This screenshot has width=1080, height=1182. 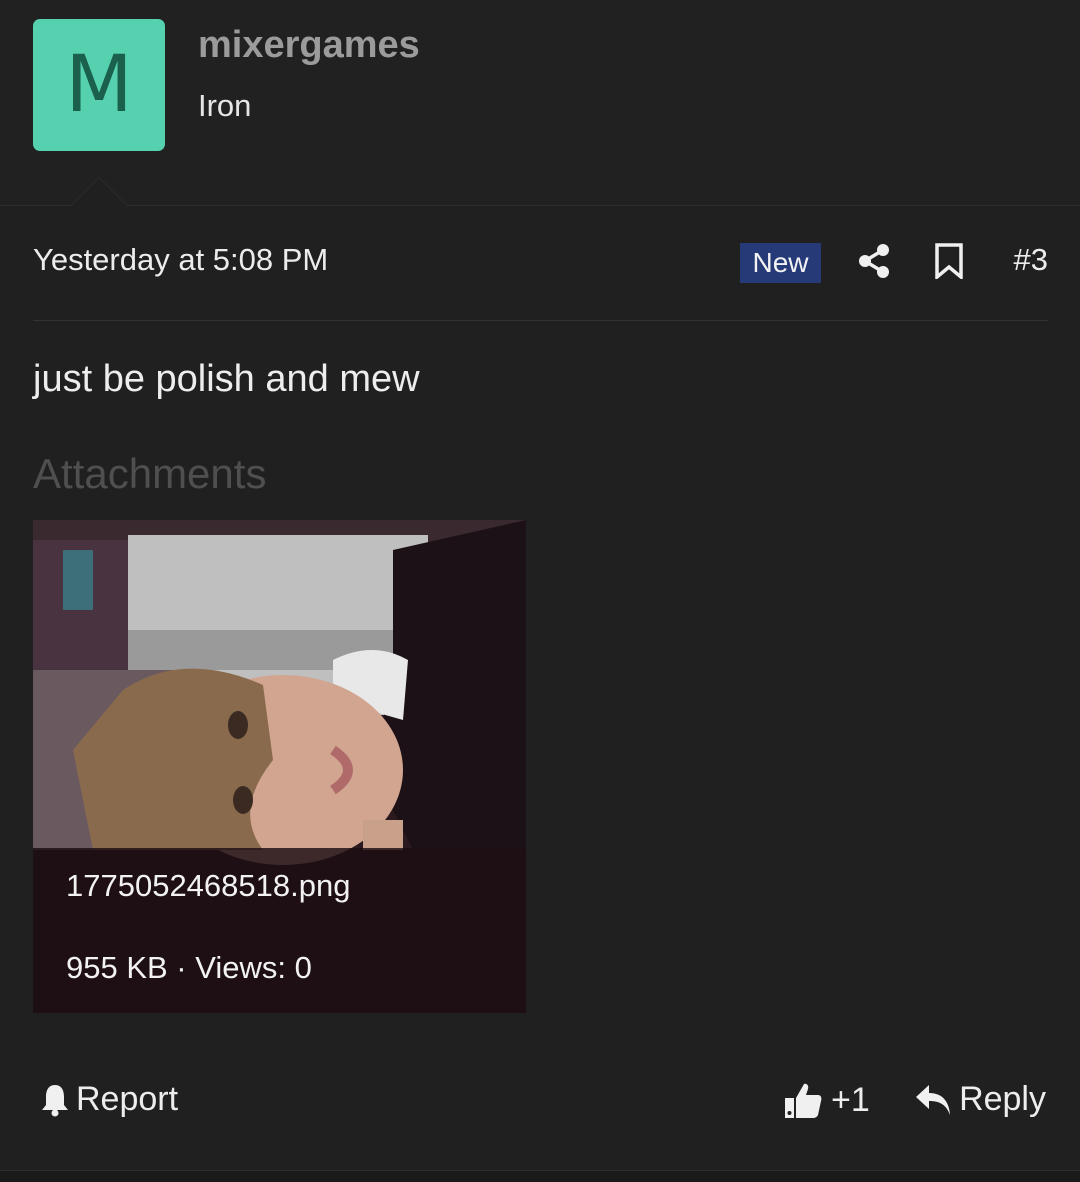 I want to click on like-button: +1, so click(x=826, y=1100).